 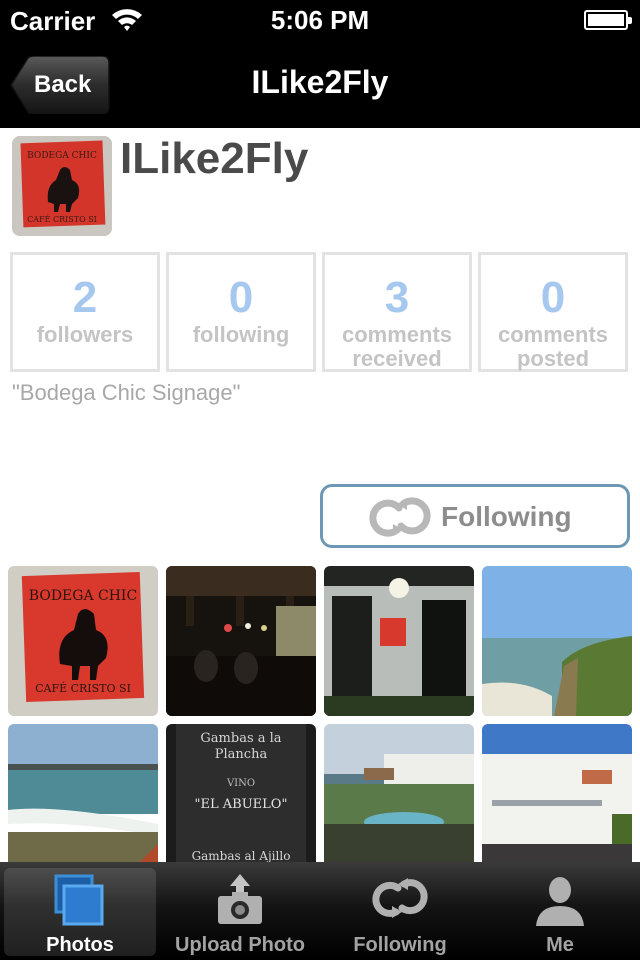 What do you see at coordinates (240, 899) in the screenshot?
I see `camera-upload-icon` at bounding box center [240, 899].